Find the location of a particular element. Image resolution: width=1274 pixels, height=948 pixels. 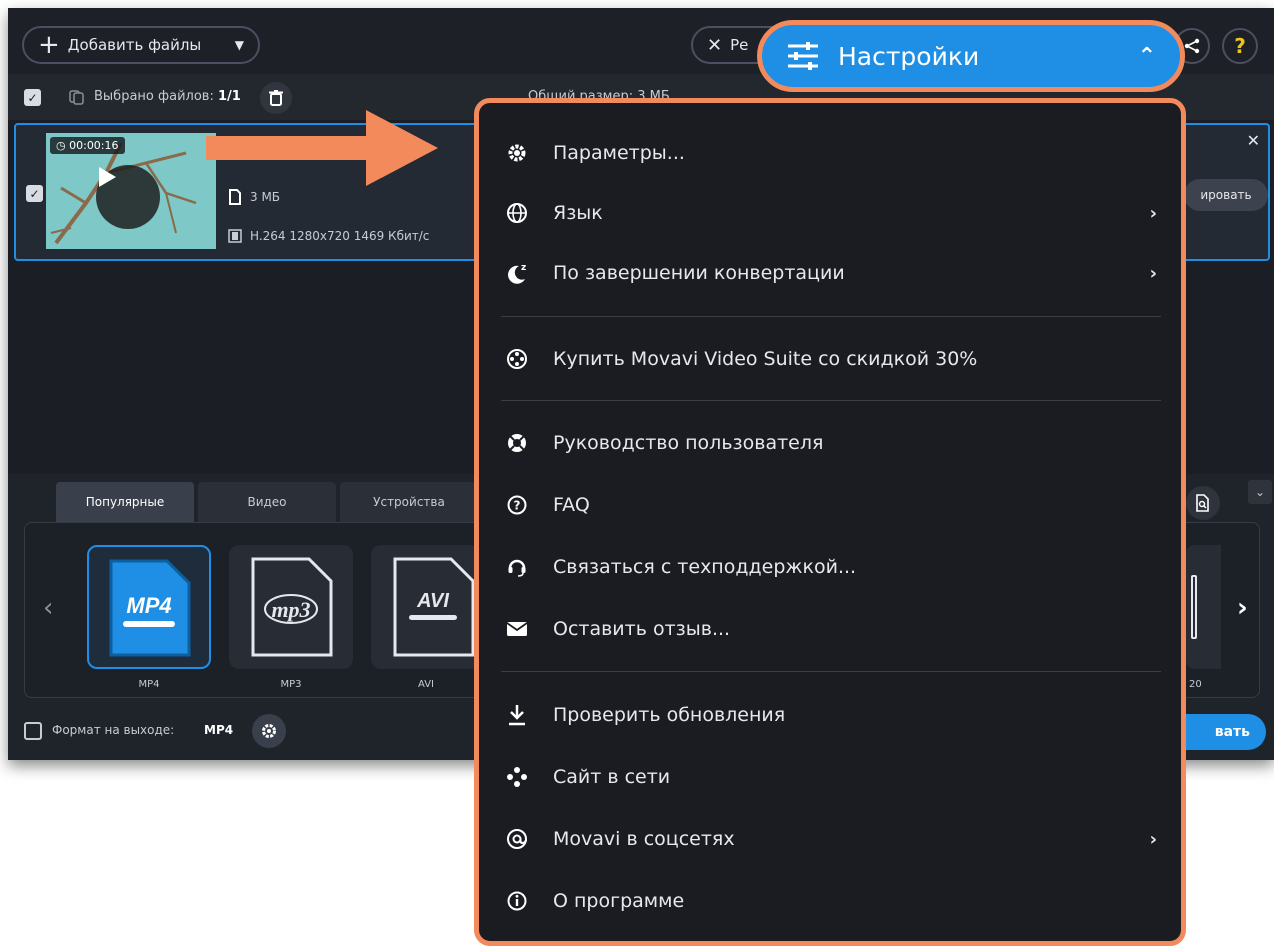

menu-item-label: FAQ is located at coordinates (571, 505).